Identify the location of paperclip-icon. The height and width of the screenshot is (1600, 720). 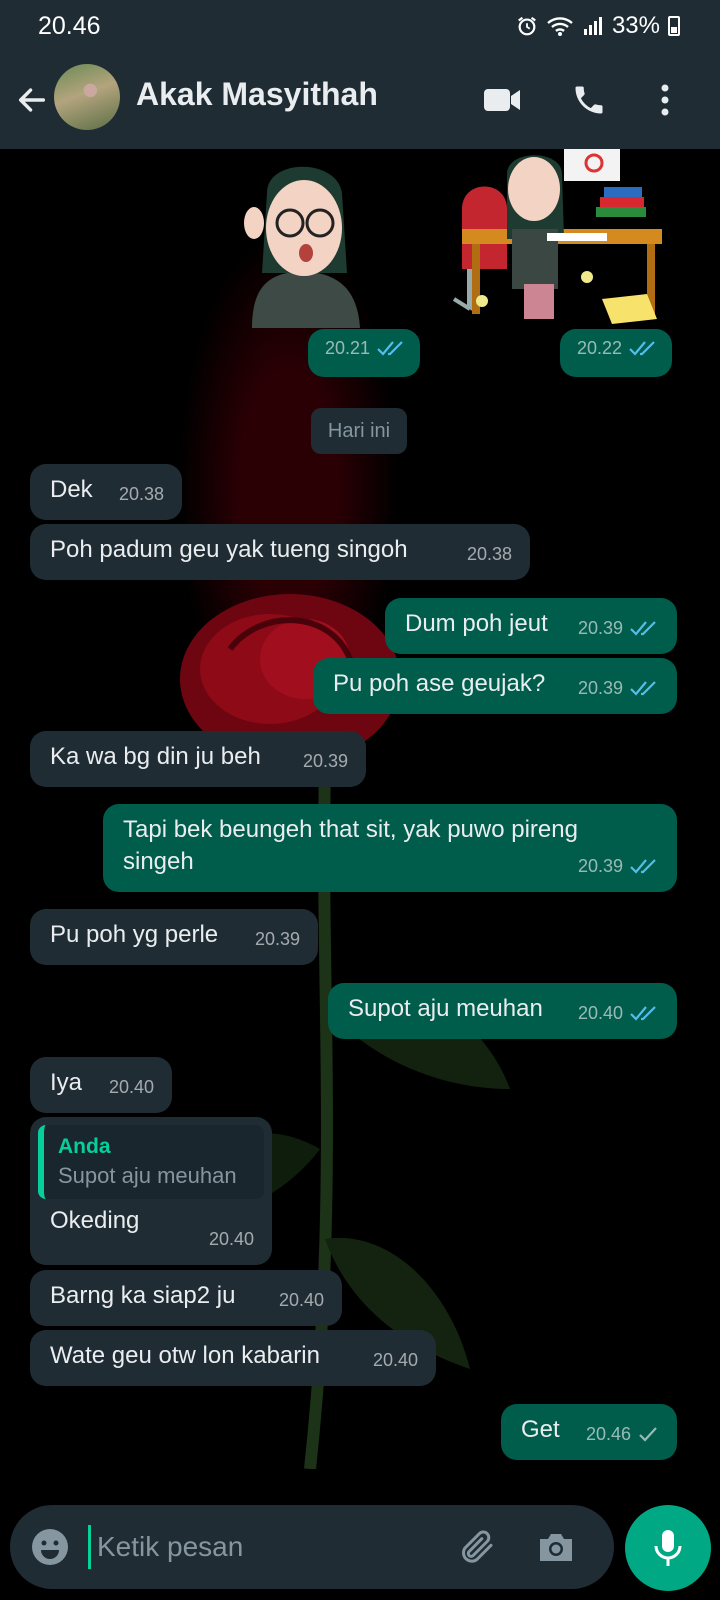
(477, 1546).